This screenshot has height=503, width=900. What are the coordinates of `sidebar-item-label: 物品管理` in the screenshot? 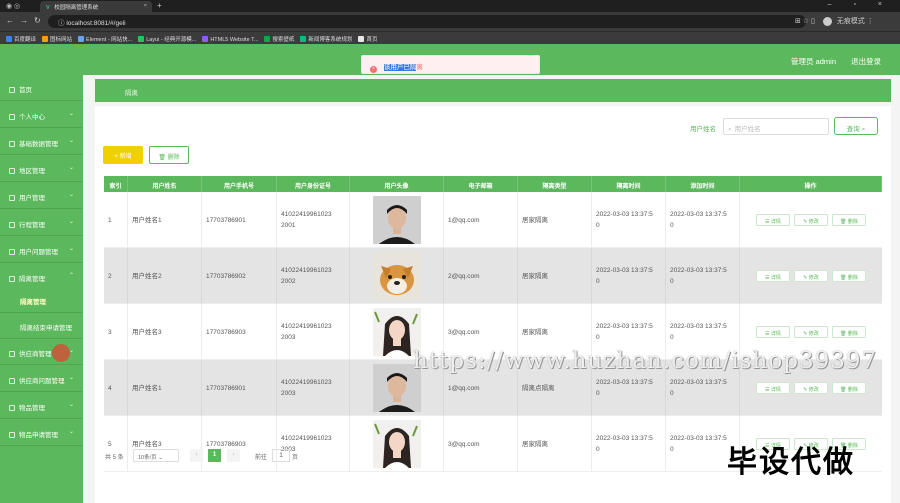 It's located at (32, 408).